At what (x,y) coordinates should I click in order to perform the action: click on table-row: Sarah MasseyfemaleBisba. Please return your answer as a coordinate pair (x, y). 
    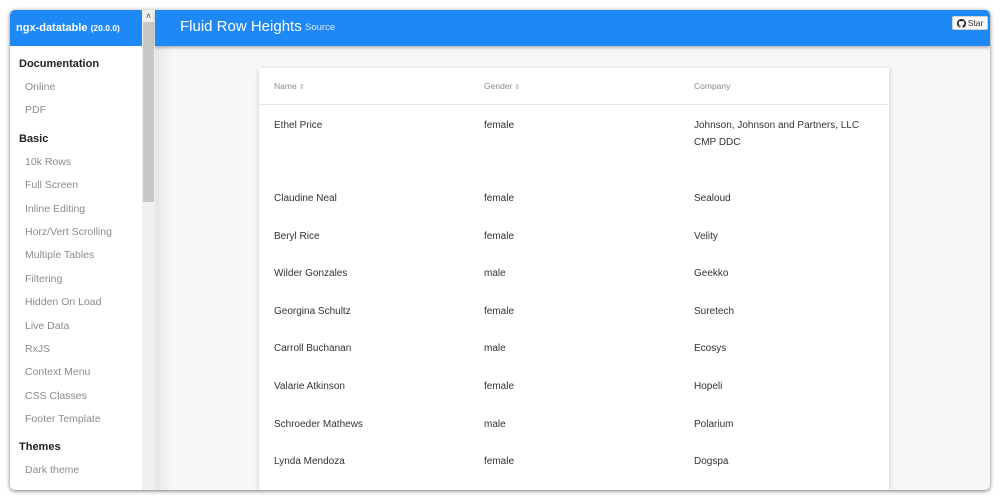
    Looking at the image, I should click on (574, 484).